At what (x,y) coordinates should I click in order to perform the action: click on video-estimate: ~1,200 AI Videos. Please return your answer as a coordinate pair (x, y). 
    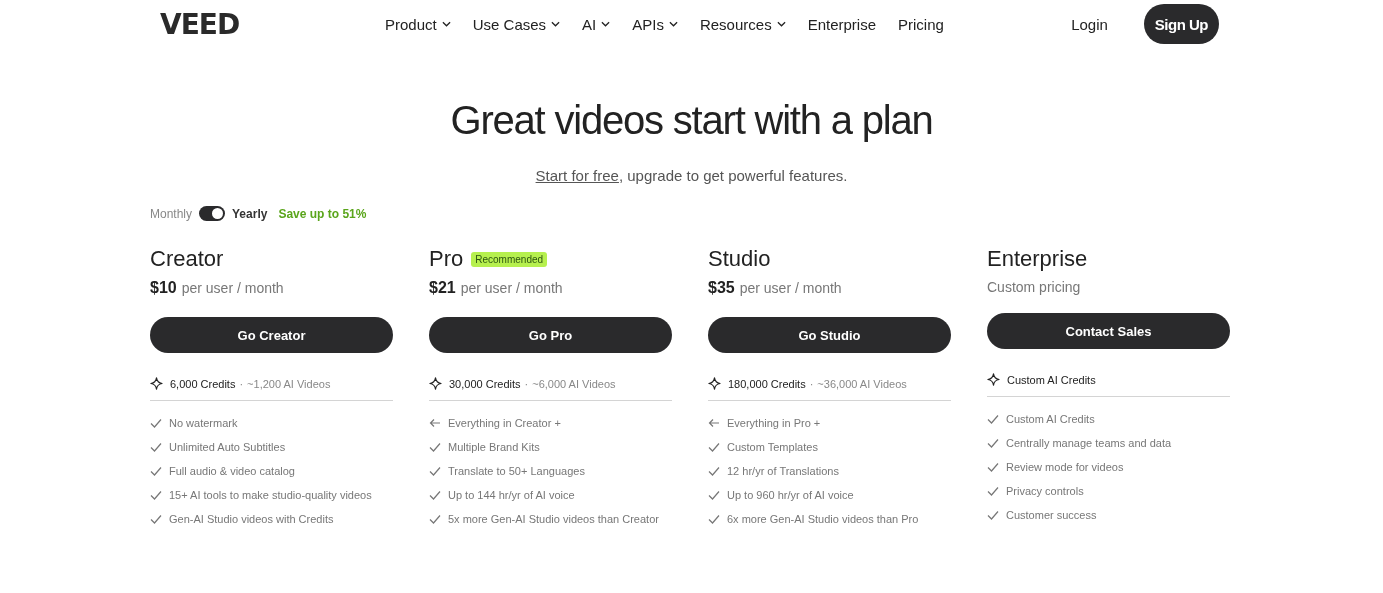
    Looking at the image, I should click on (289, 383).